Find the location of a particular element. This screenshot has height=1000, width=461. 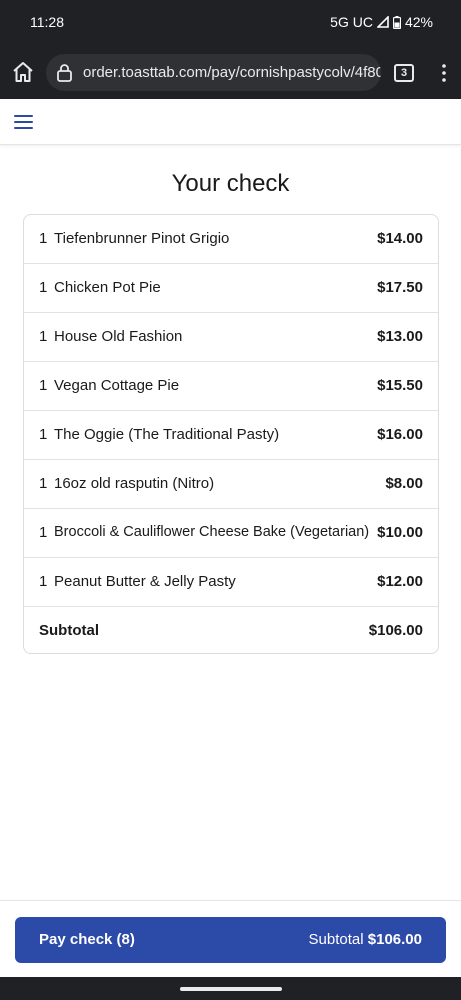

item-name: House Old Fashion is located at coordinates (118, 336).